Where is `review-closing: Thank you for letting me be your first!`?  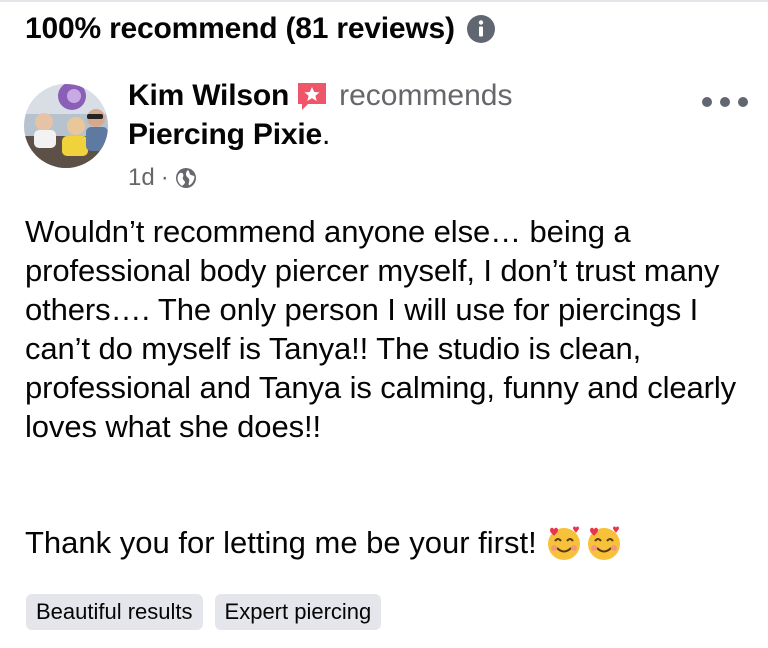
review-closing: Thank you for letting me be your first! is located at coordinates (324, 543).